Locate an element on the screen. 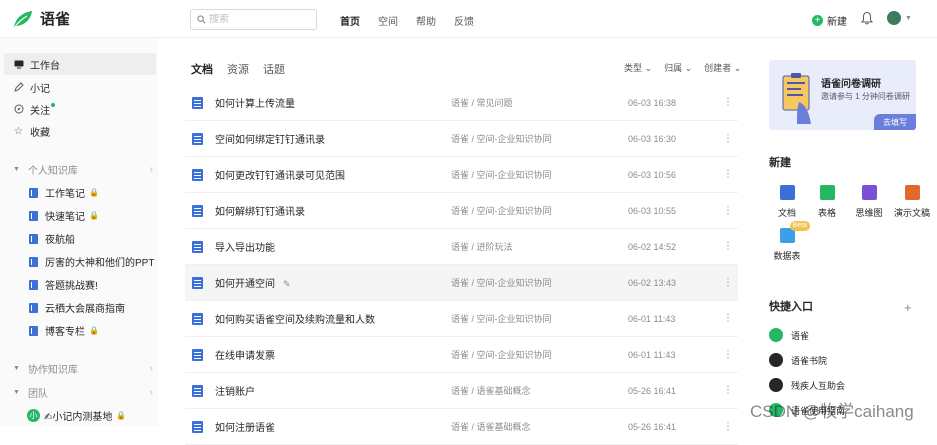 This screenshot has width=937, height=445. doc-path: 语雀 / 常见问题 is located at coordinates (482, 102).